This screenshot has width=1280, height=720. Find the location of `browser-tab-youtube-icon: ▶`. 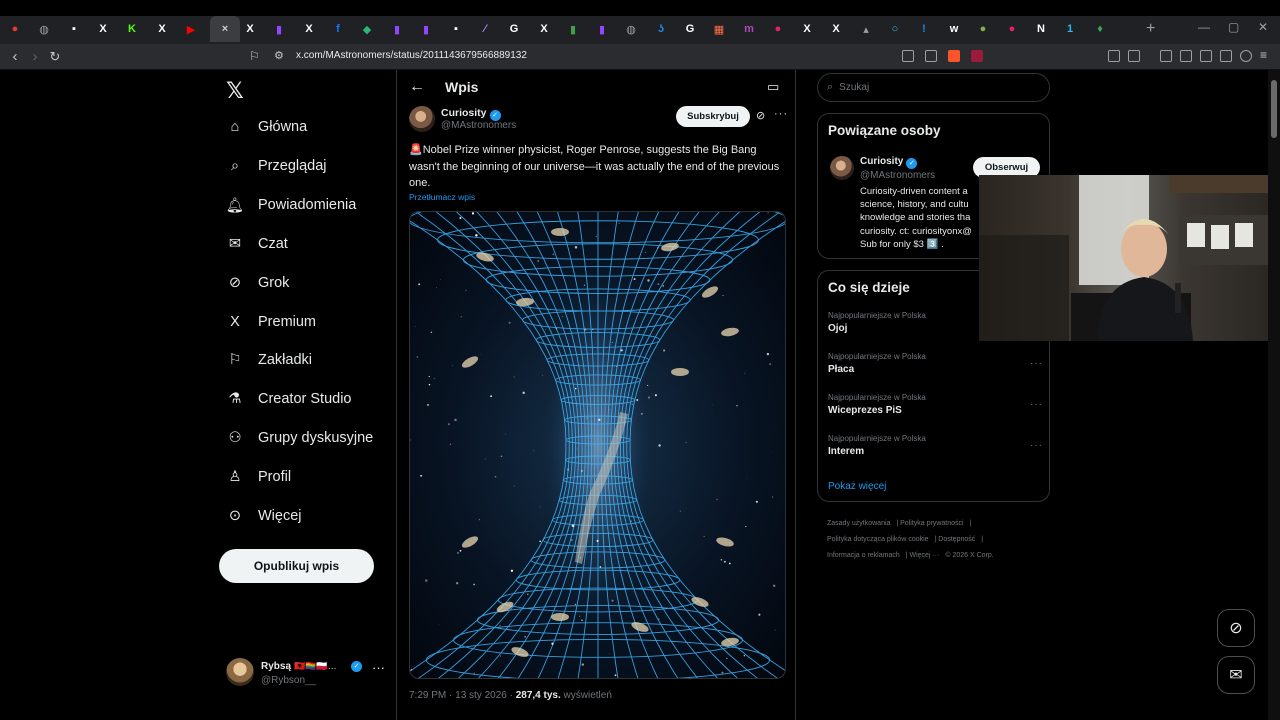

browser-tab-youtube-icon: ▶ is located at coordinates (191, 29).